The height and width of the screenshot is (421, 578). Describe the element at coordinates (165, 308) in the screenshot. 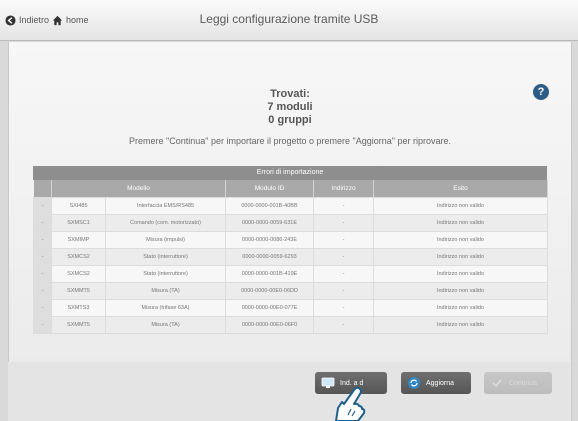

I see `model-description: Misura (trifase 63A)` at that location.